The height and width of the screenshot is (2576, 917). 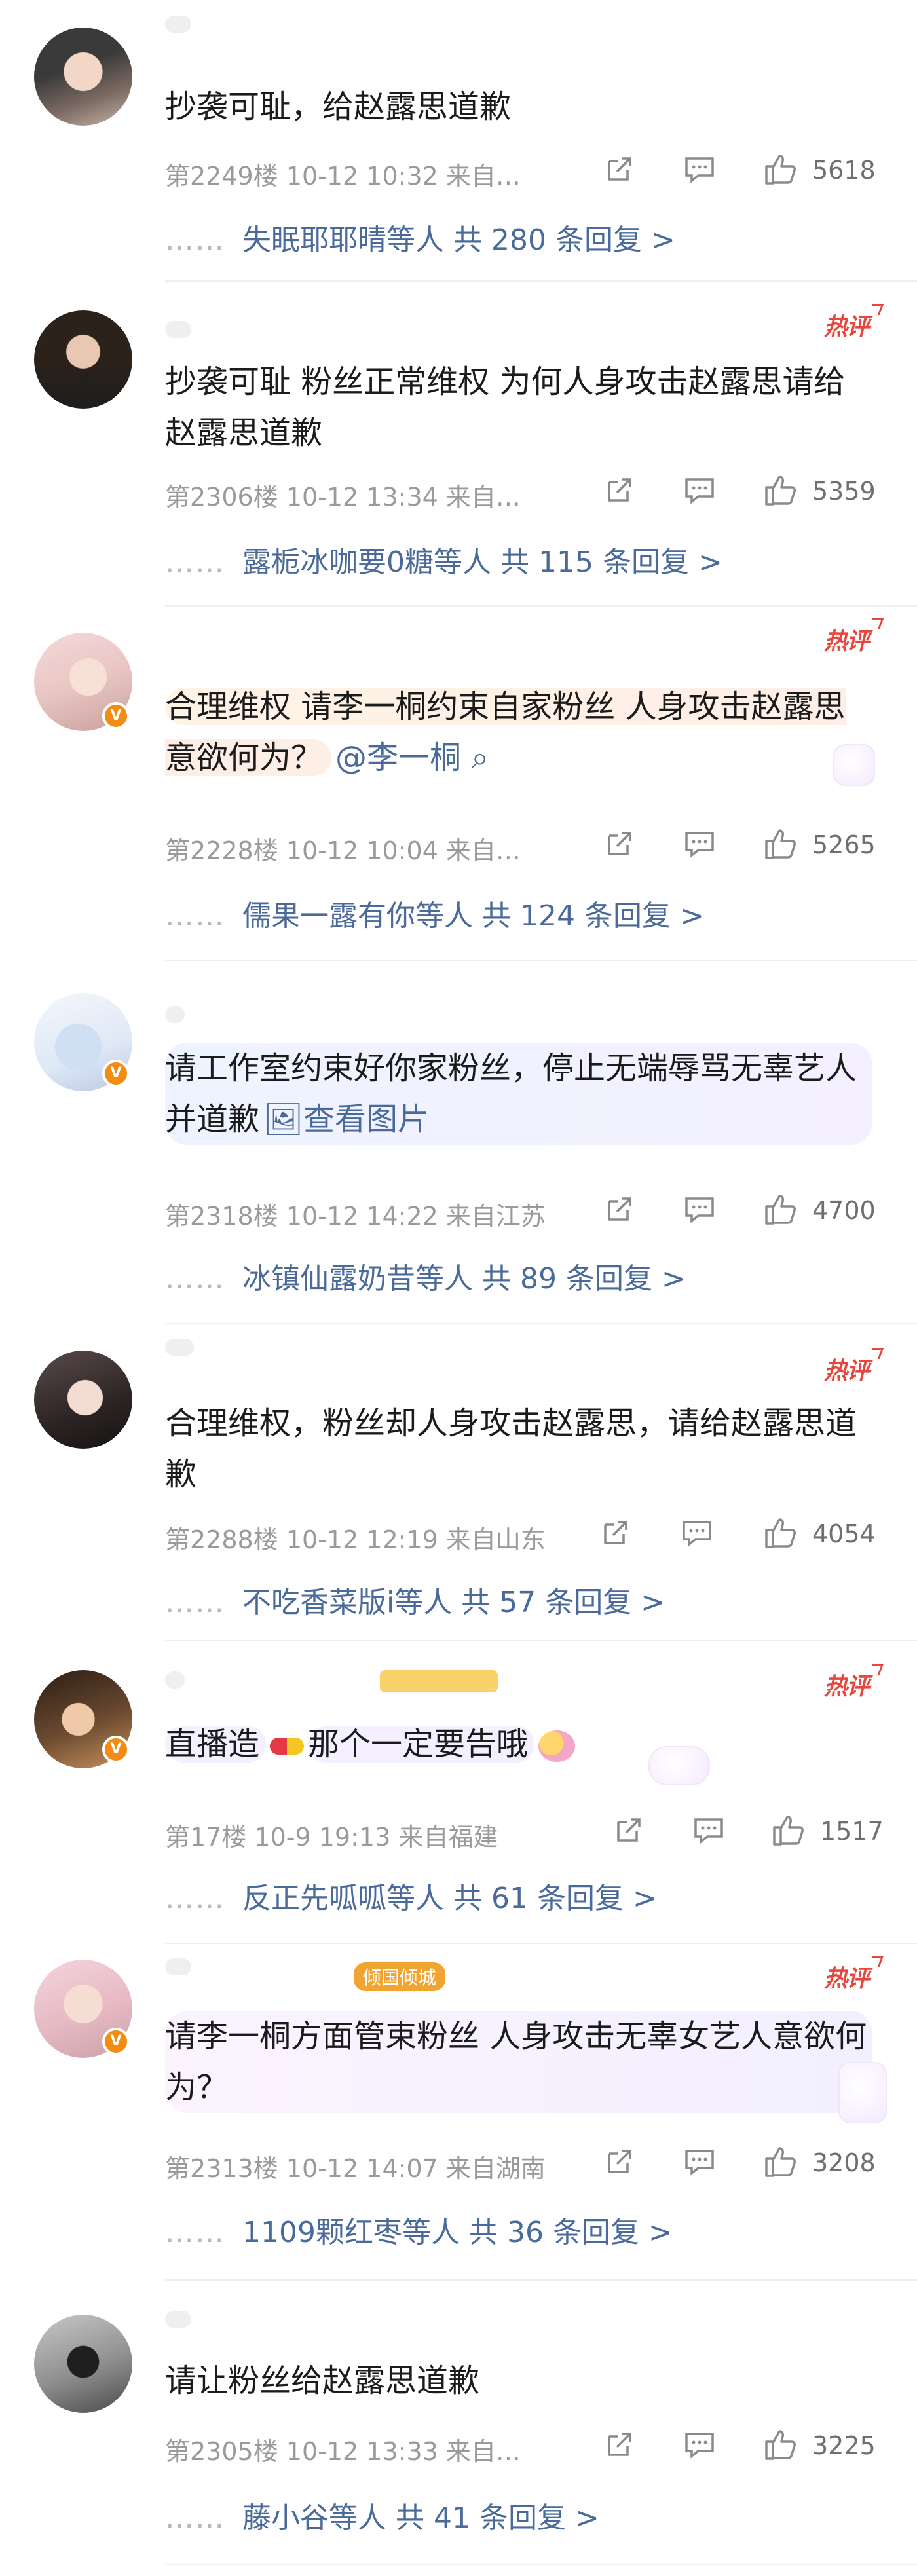 I want to click on comment-meta: 第2313楼 10-12 14:07 来自湖南 3208, so click(x=528, y=2164).